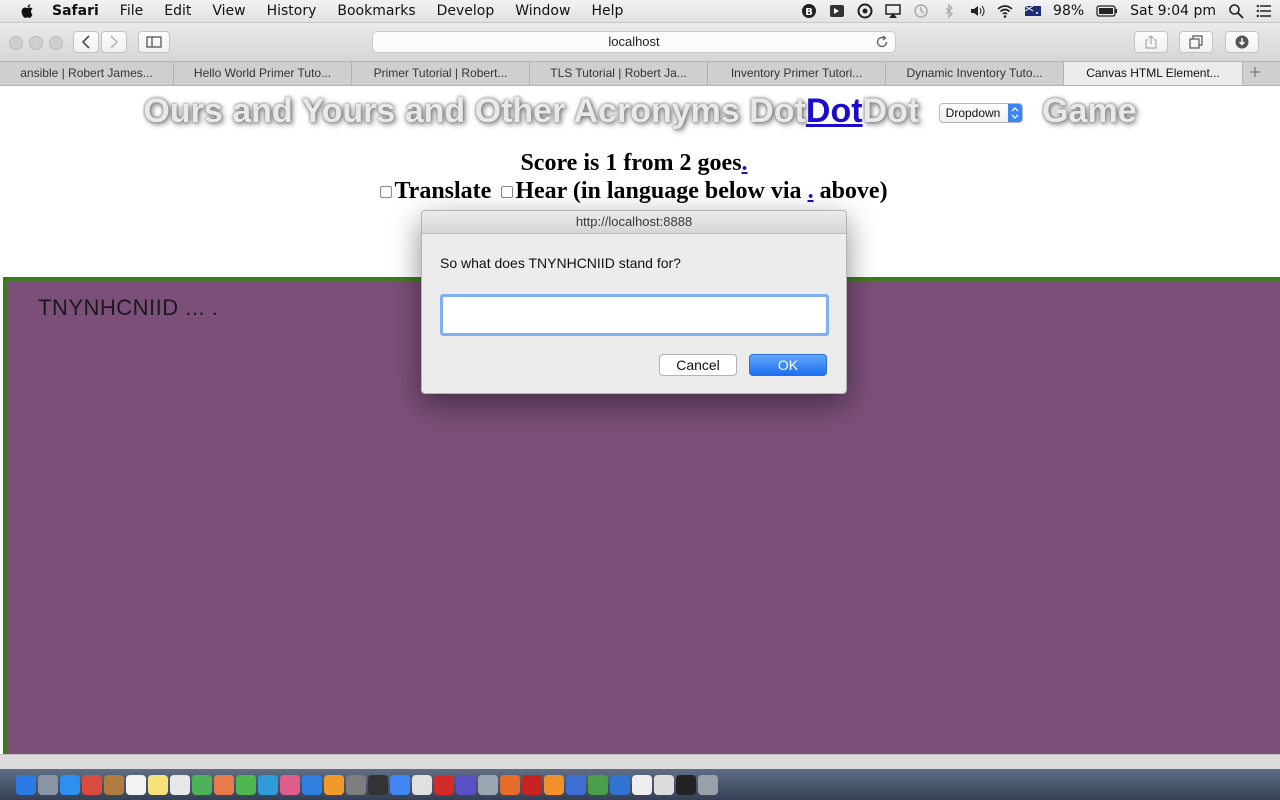 This screenshot has width=1280, height=800. I want to click on status-film-icon, so click(837, 11).